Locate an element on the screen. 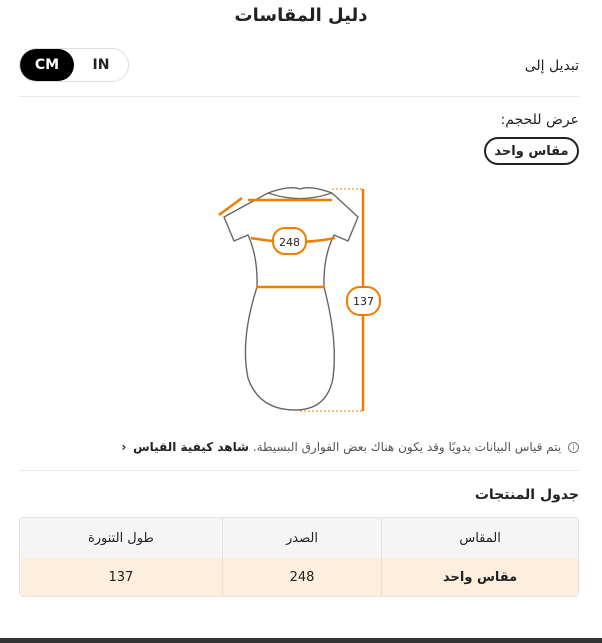 Image resolution: width=602 pixels, height=643 pixels. unit-cm-button: CM is located at coordinates (47, 65).